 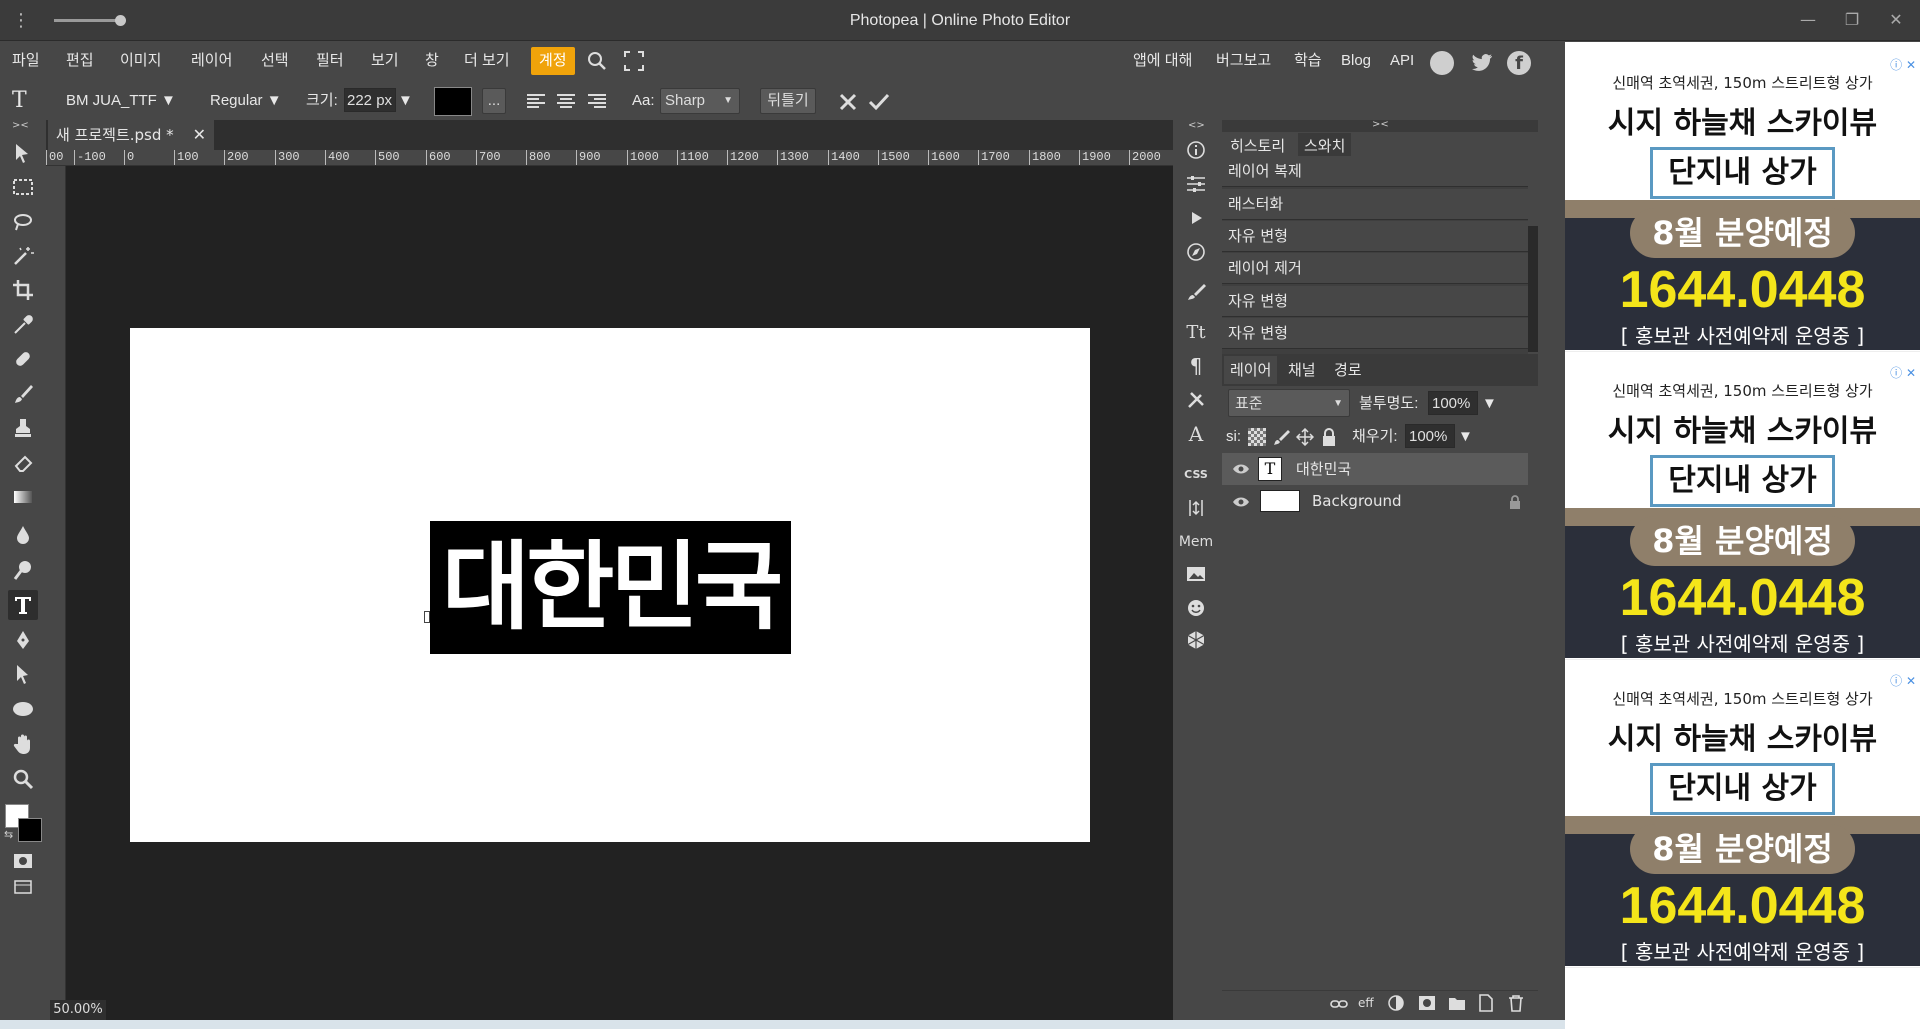 What do you see at coordinates (432, 60) in the screenshot?
I see `menu-window: 창` at bounding box center [432, 60].